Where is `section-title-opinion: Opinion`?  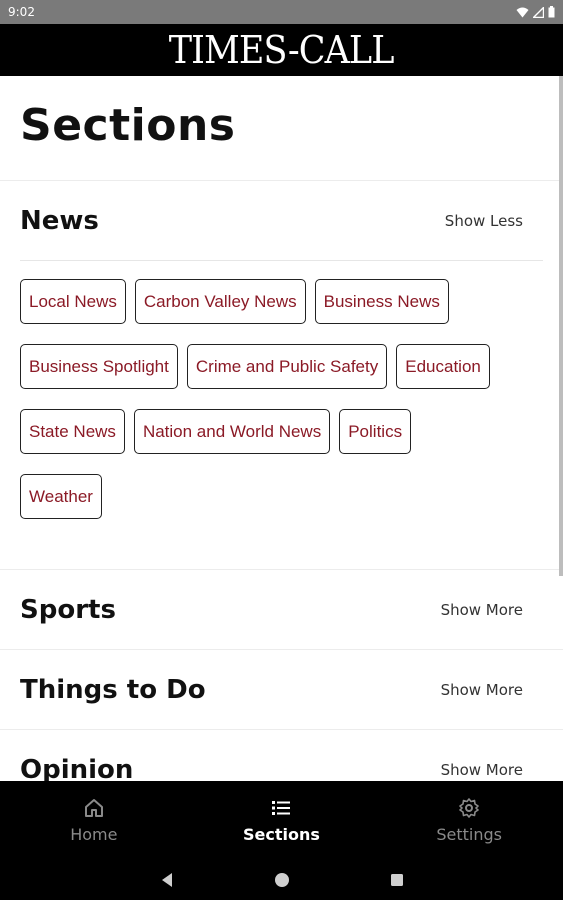 section-title-opinion: Opinion is located at coordinates (77, 768).